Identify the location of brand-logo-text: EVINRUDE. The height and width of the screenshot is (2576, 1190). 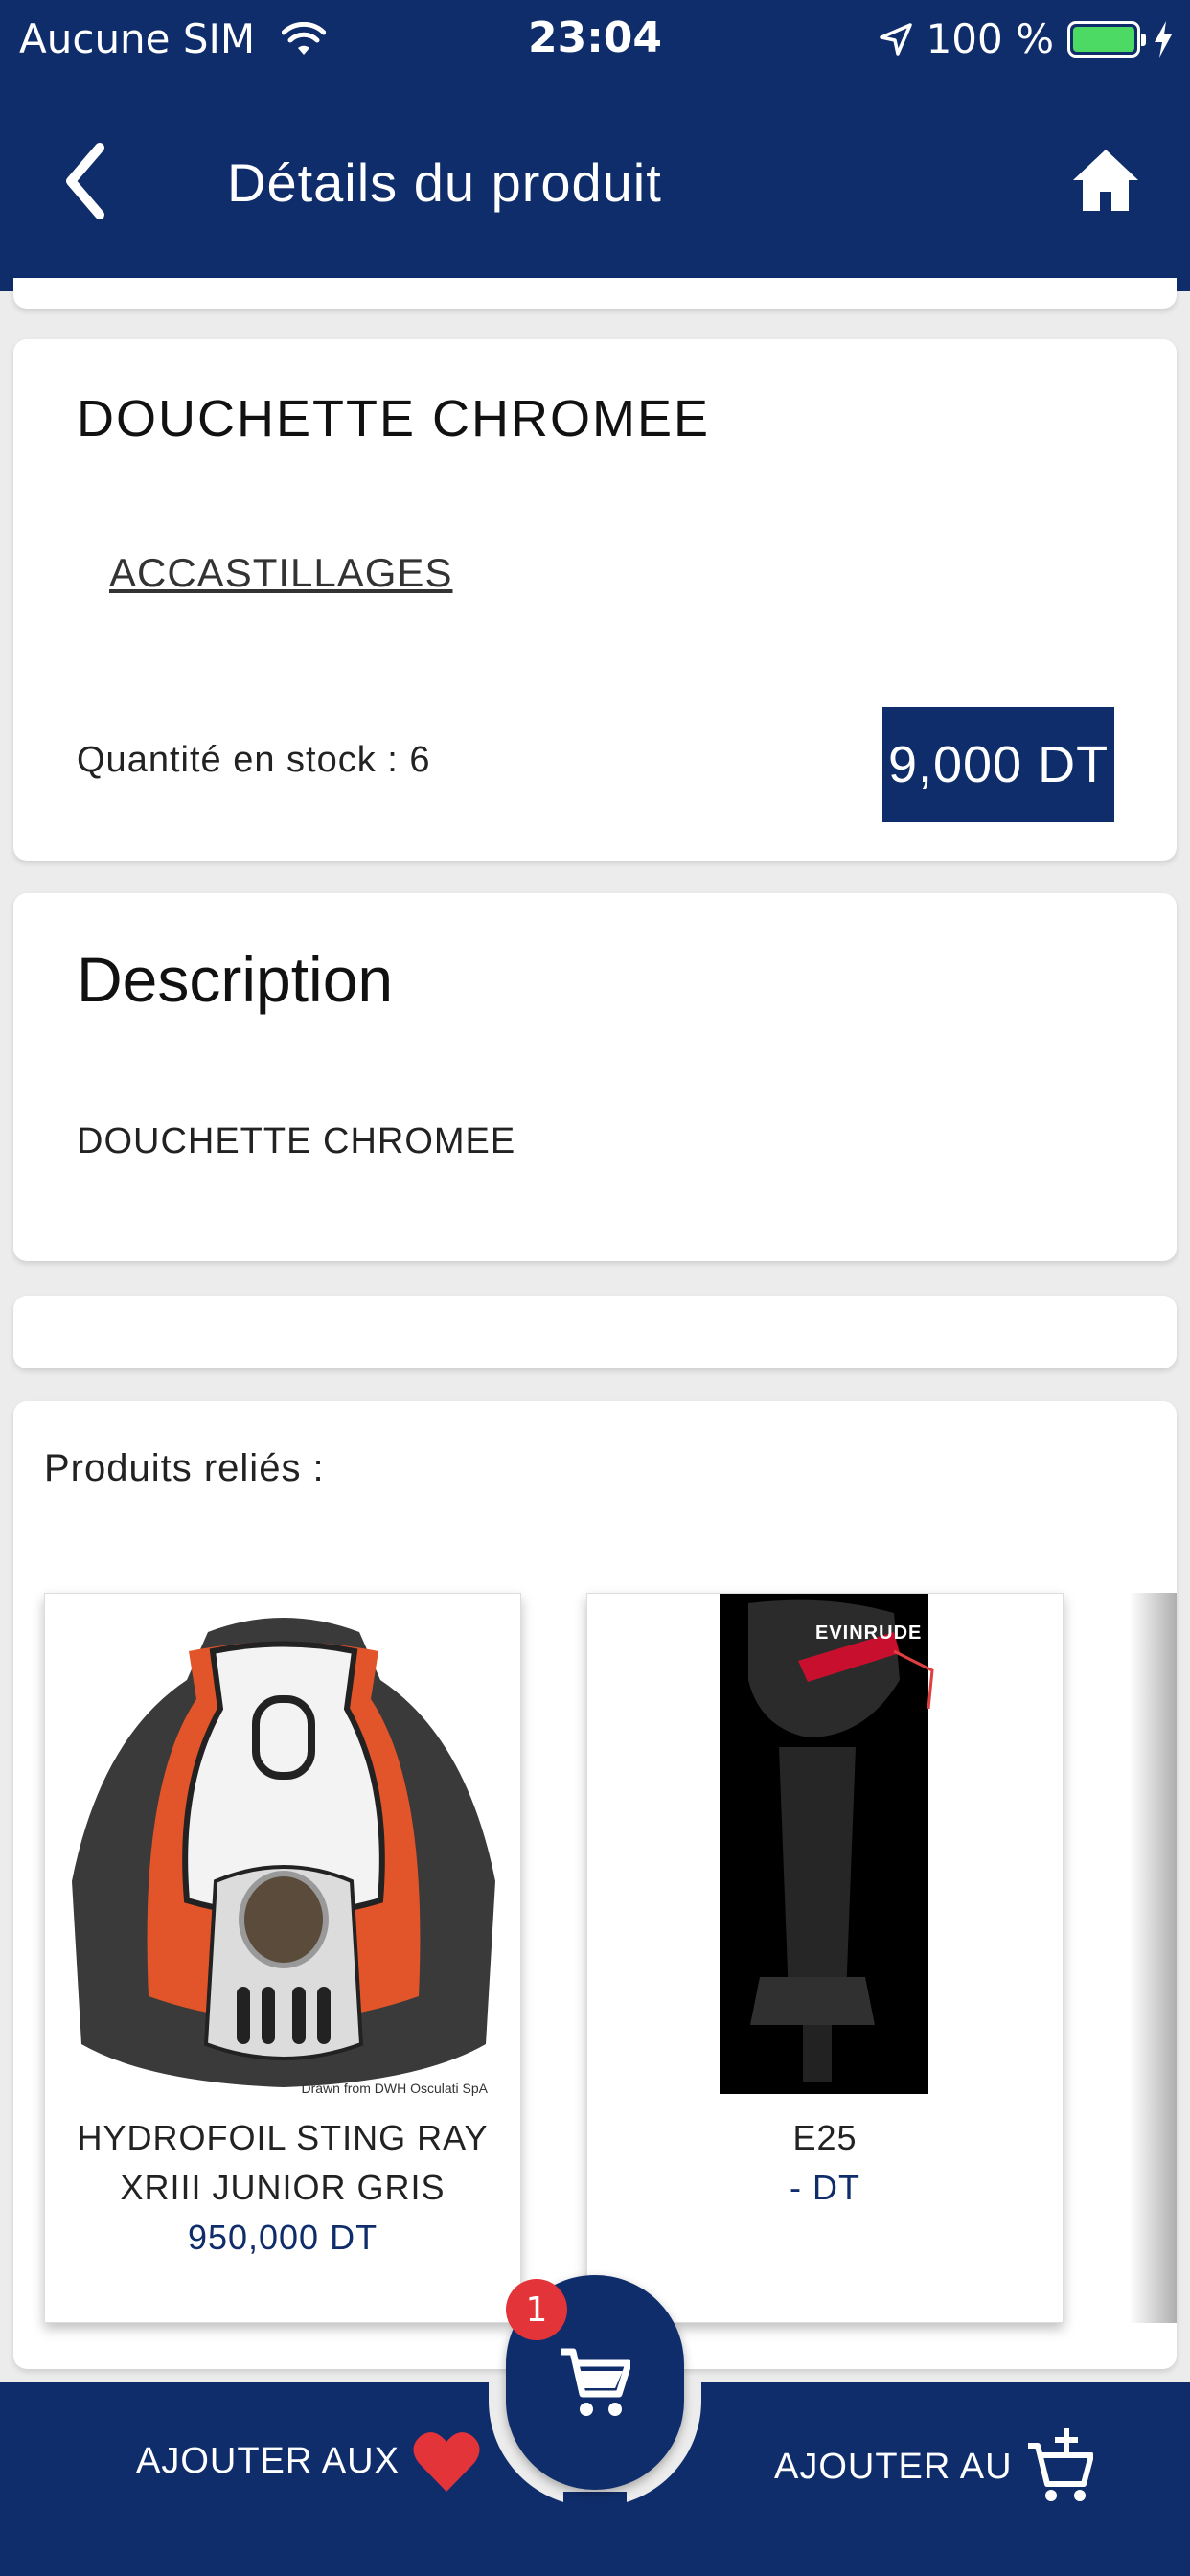
(869, 1633).